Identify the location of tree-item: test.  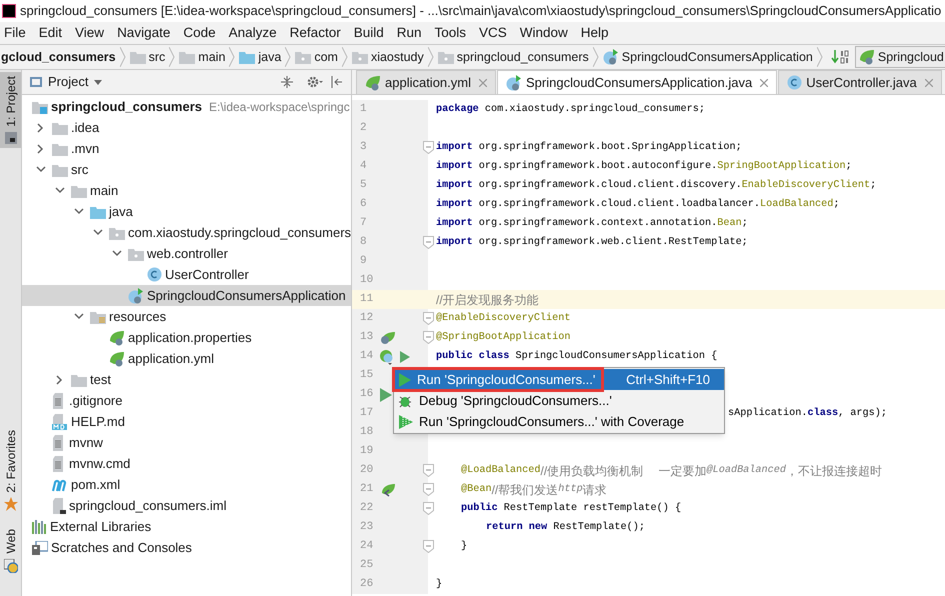
(186, 379).